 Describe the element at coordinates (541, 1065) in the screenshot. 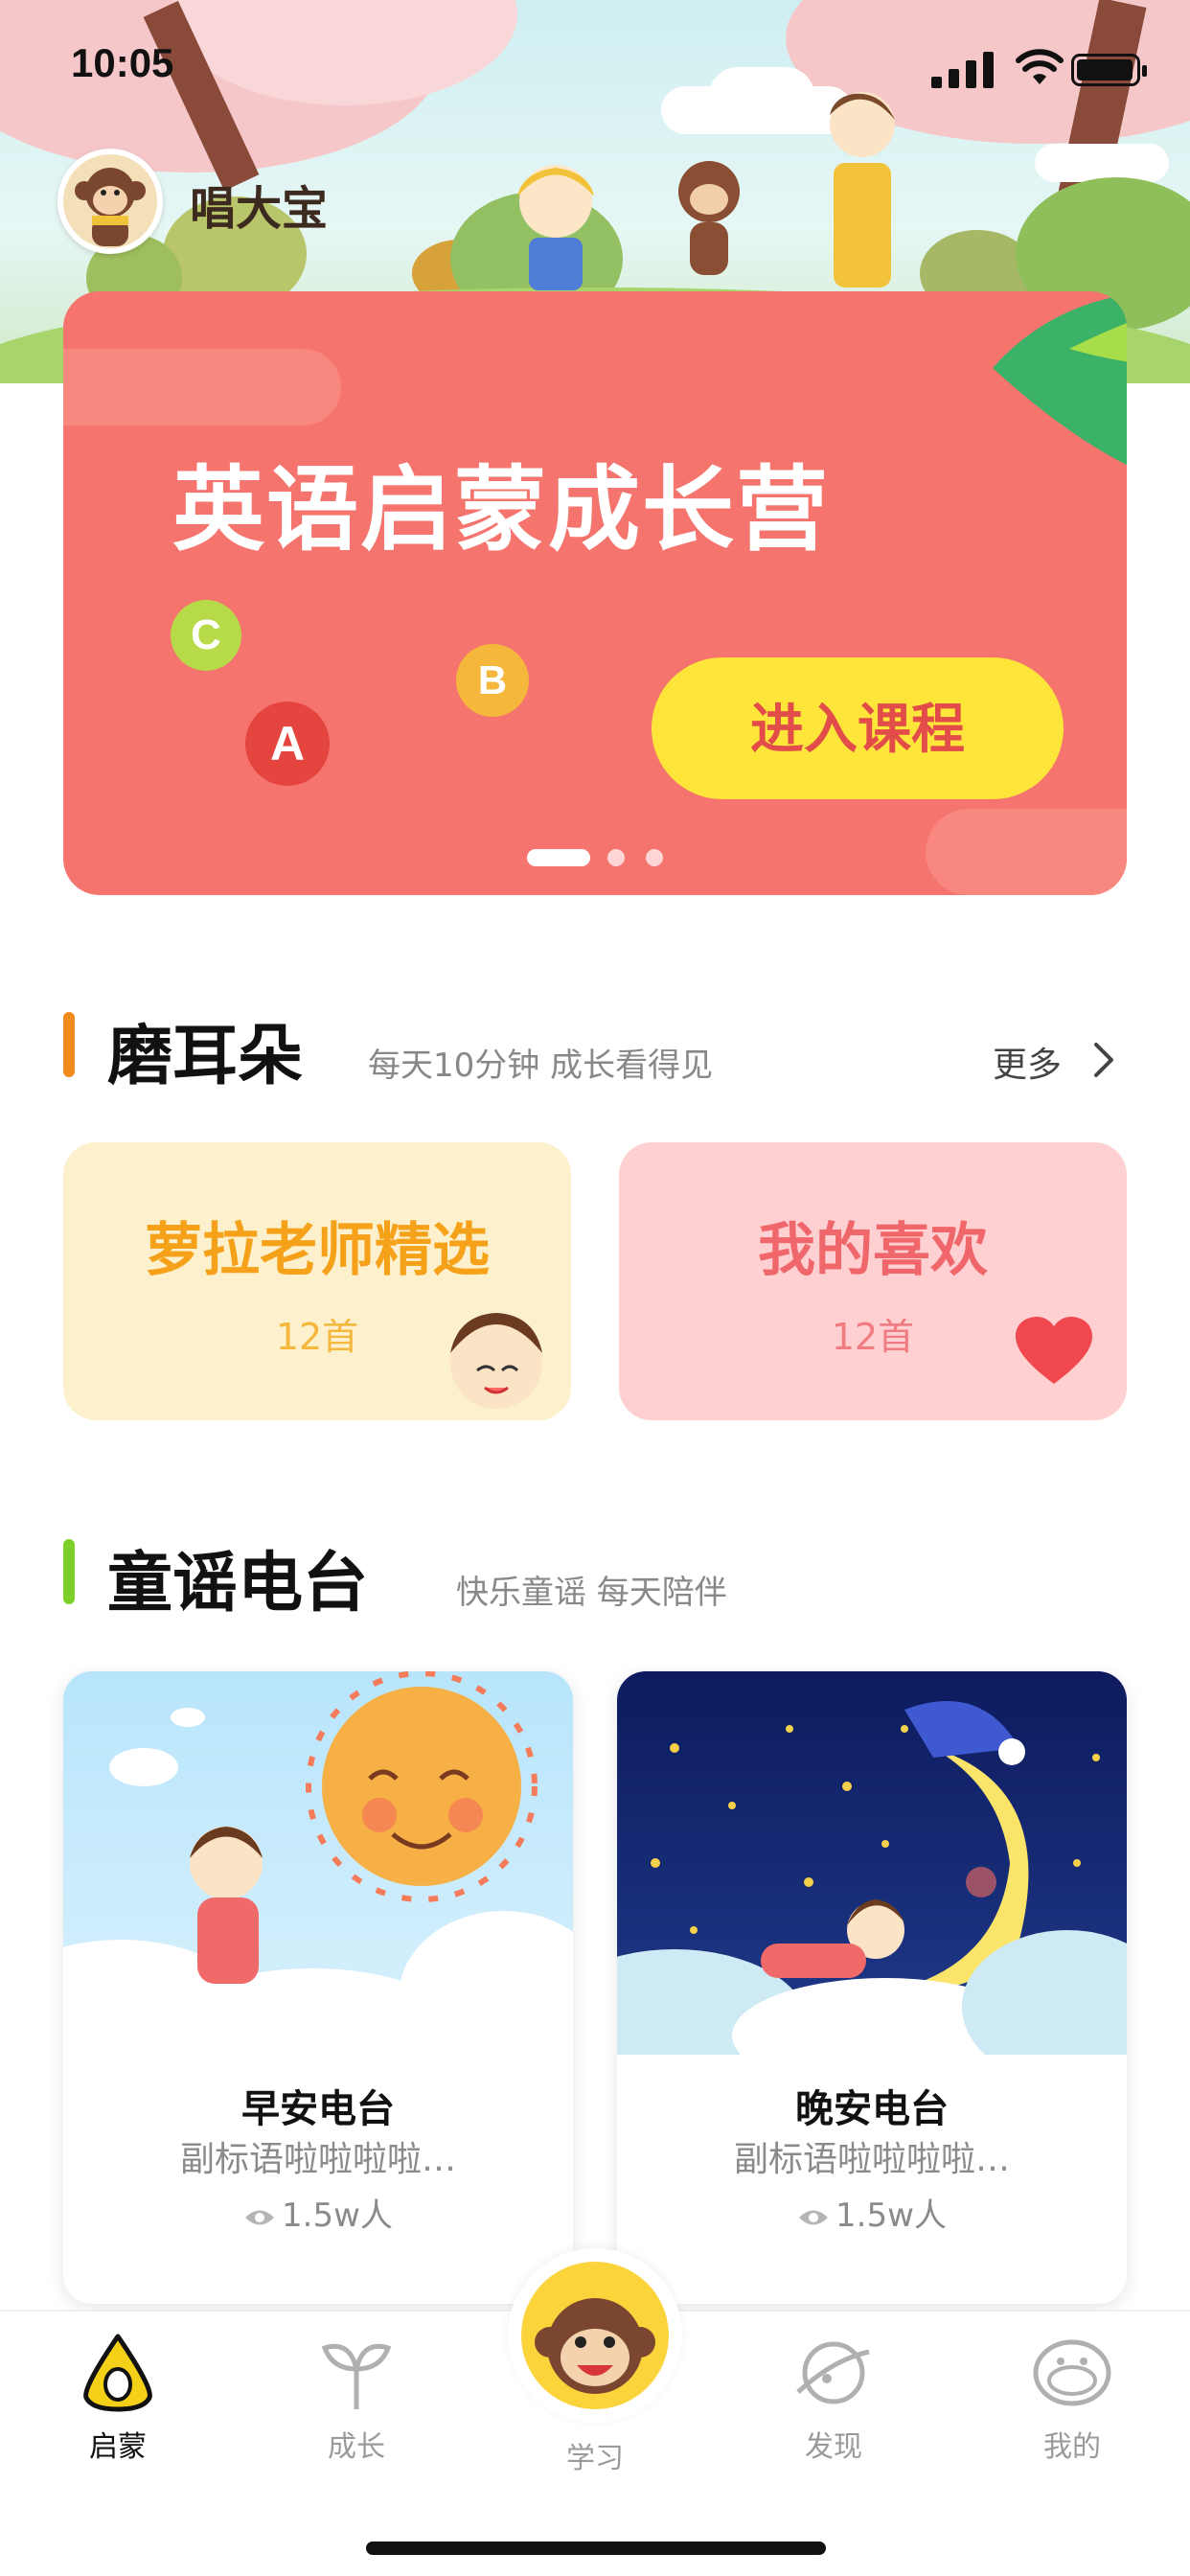

I see `section-subtitle-ear: 每天10分钟 成长看得见` at that location.